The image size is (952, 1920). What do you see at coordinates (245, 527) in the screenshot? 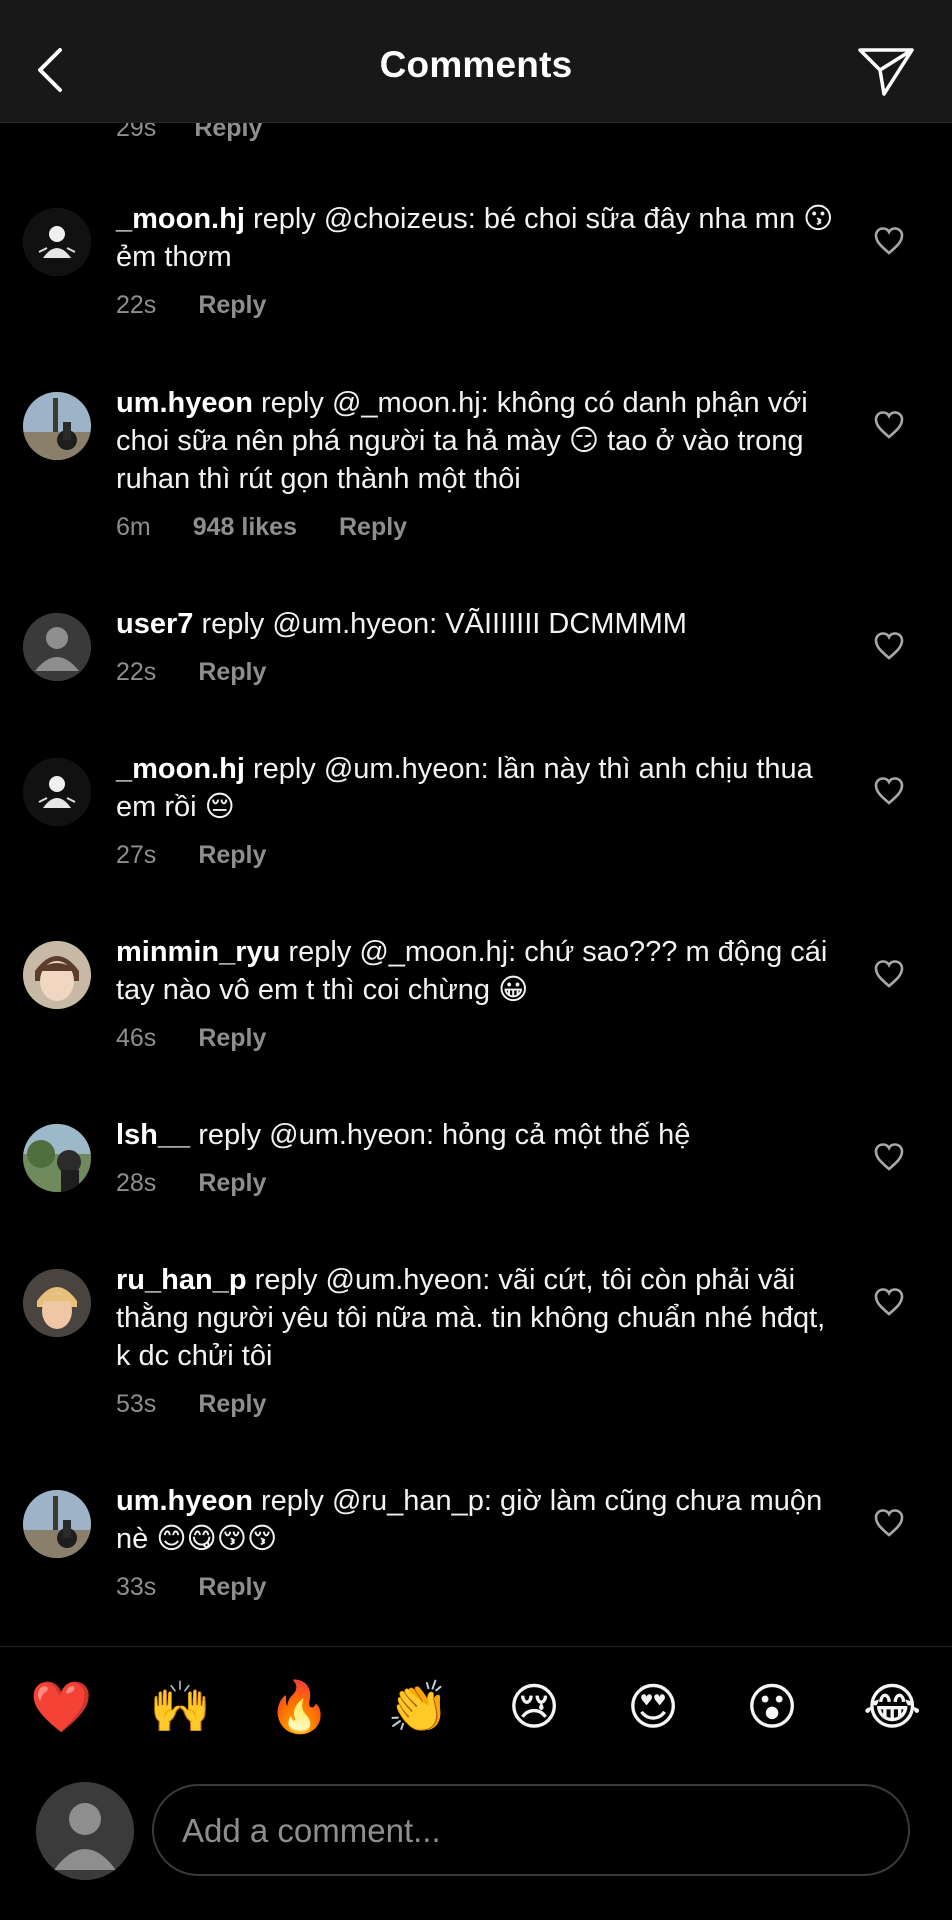
I see `likes-count: 948 likes` at bounding box center [245, 527].